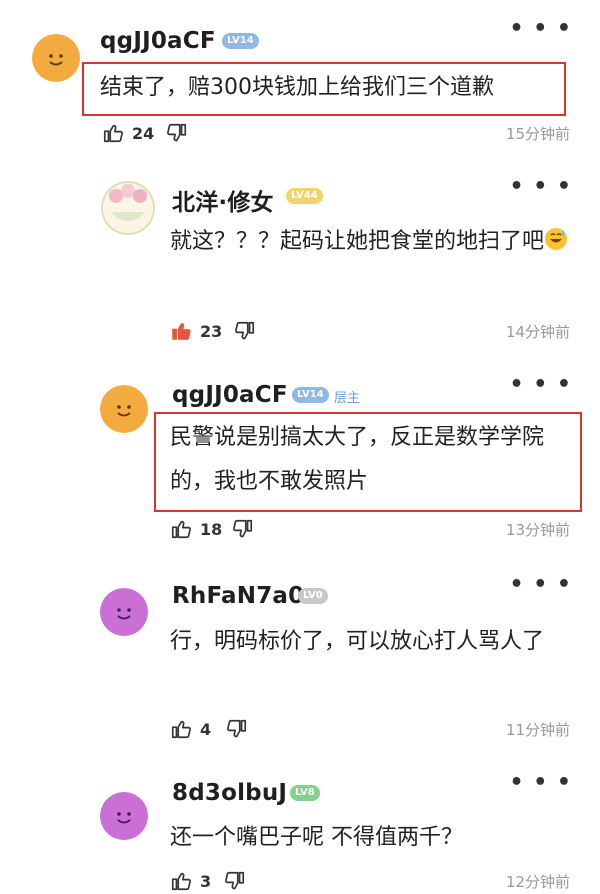  Describe the element at coordinates (238, 596) in the screenshot. I see `username: RhFaN7a0` at that location.